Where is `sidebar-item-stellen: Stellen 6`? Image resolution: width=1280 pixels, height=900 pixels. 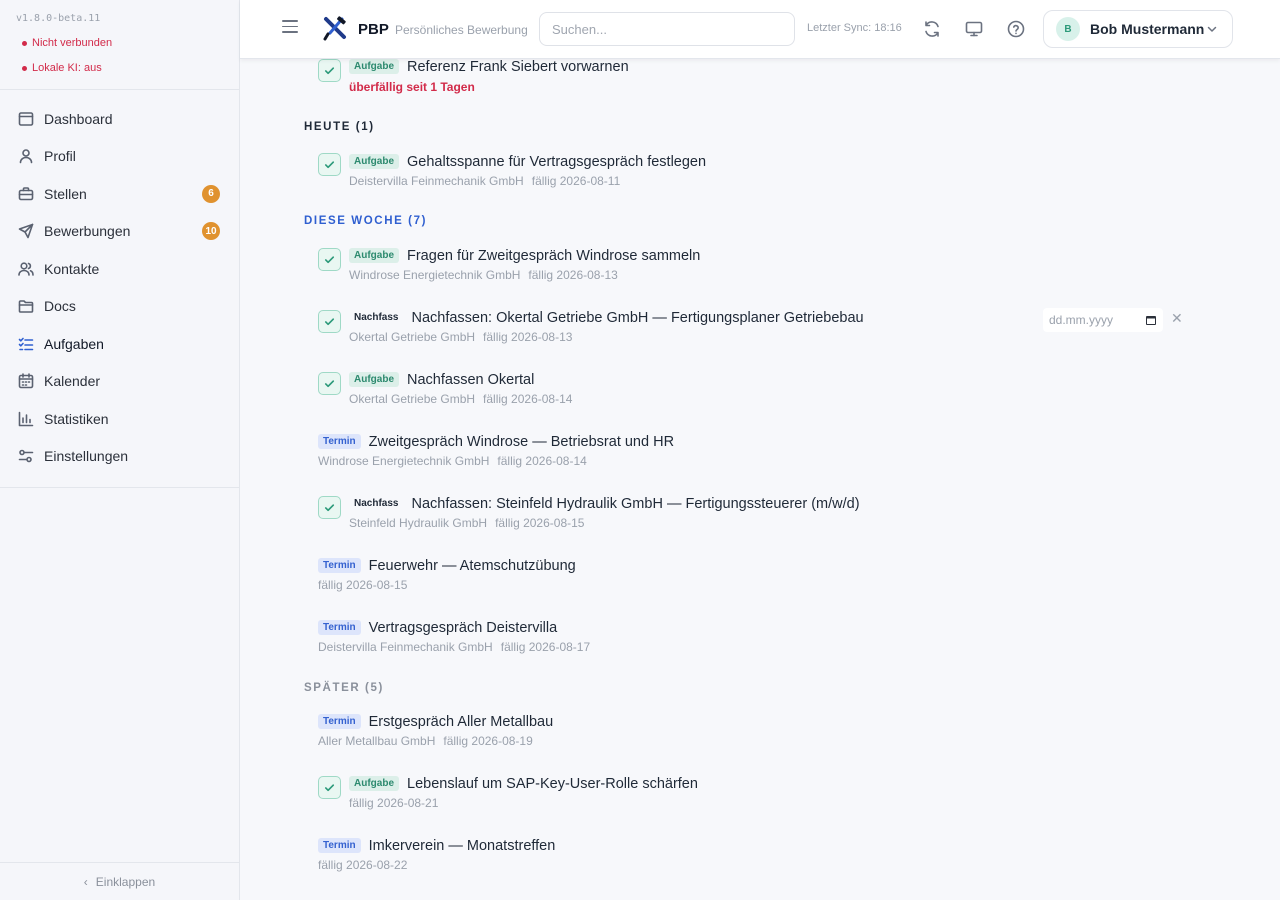 sidebar-item-stellen: Stellen 6 is located at coordinates (119, 194).